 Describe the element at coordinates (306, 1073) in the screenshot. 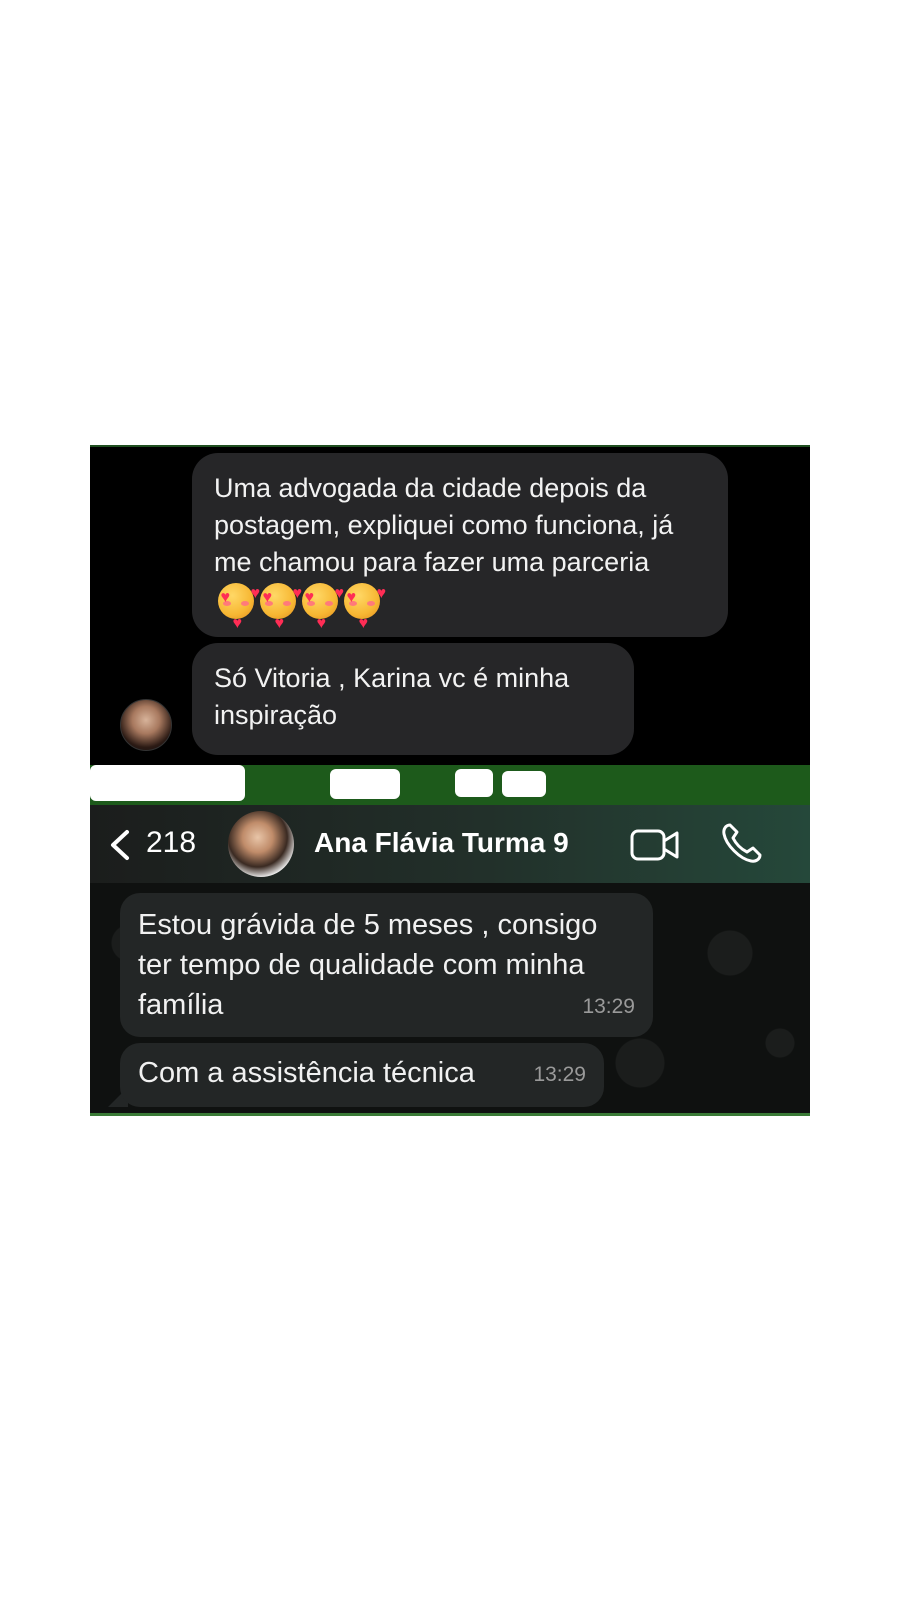

I see `message-text: Com a assistência técnica` at that location.